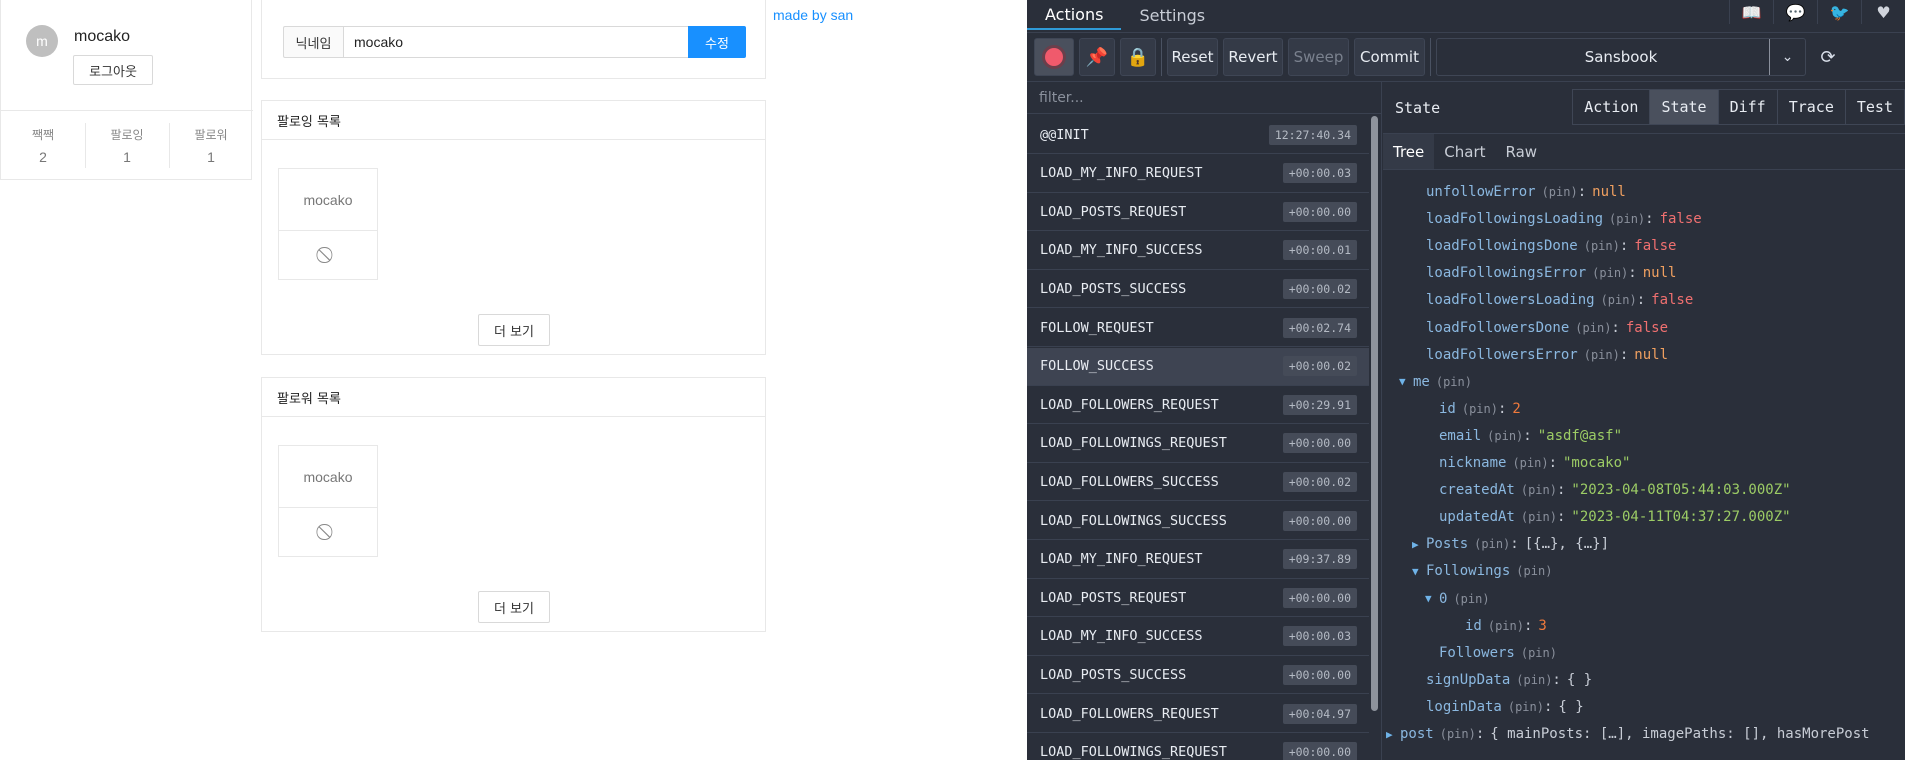 The height and width of the screenshot is (760, 1905). What do you see at coordinates (1839, 12) in the screenshot?
I see `twitter-icon: 🐦` at bounding box center [1839, 12].